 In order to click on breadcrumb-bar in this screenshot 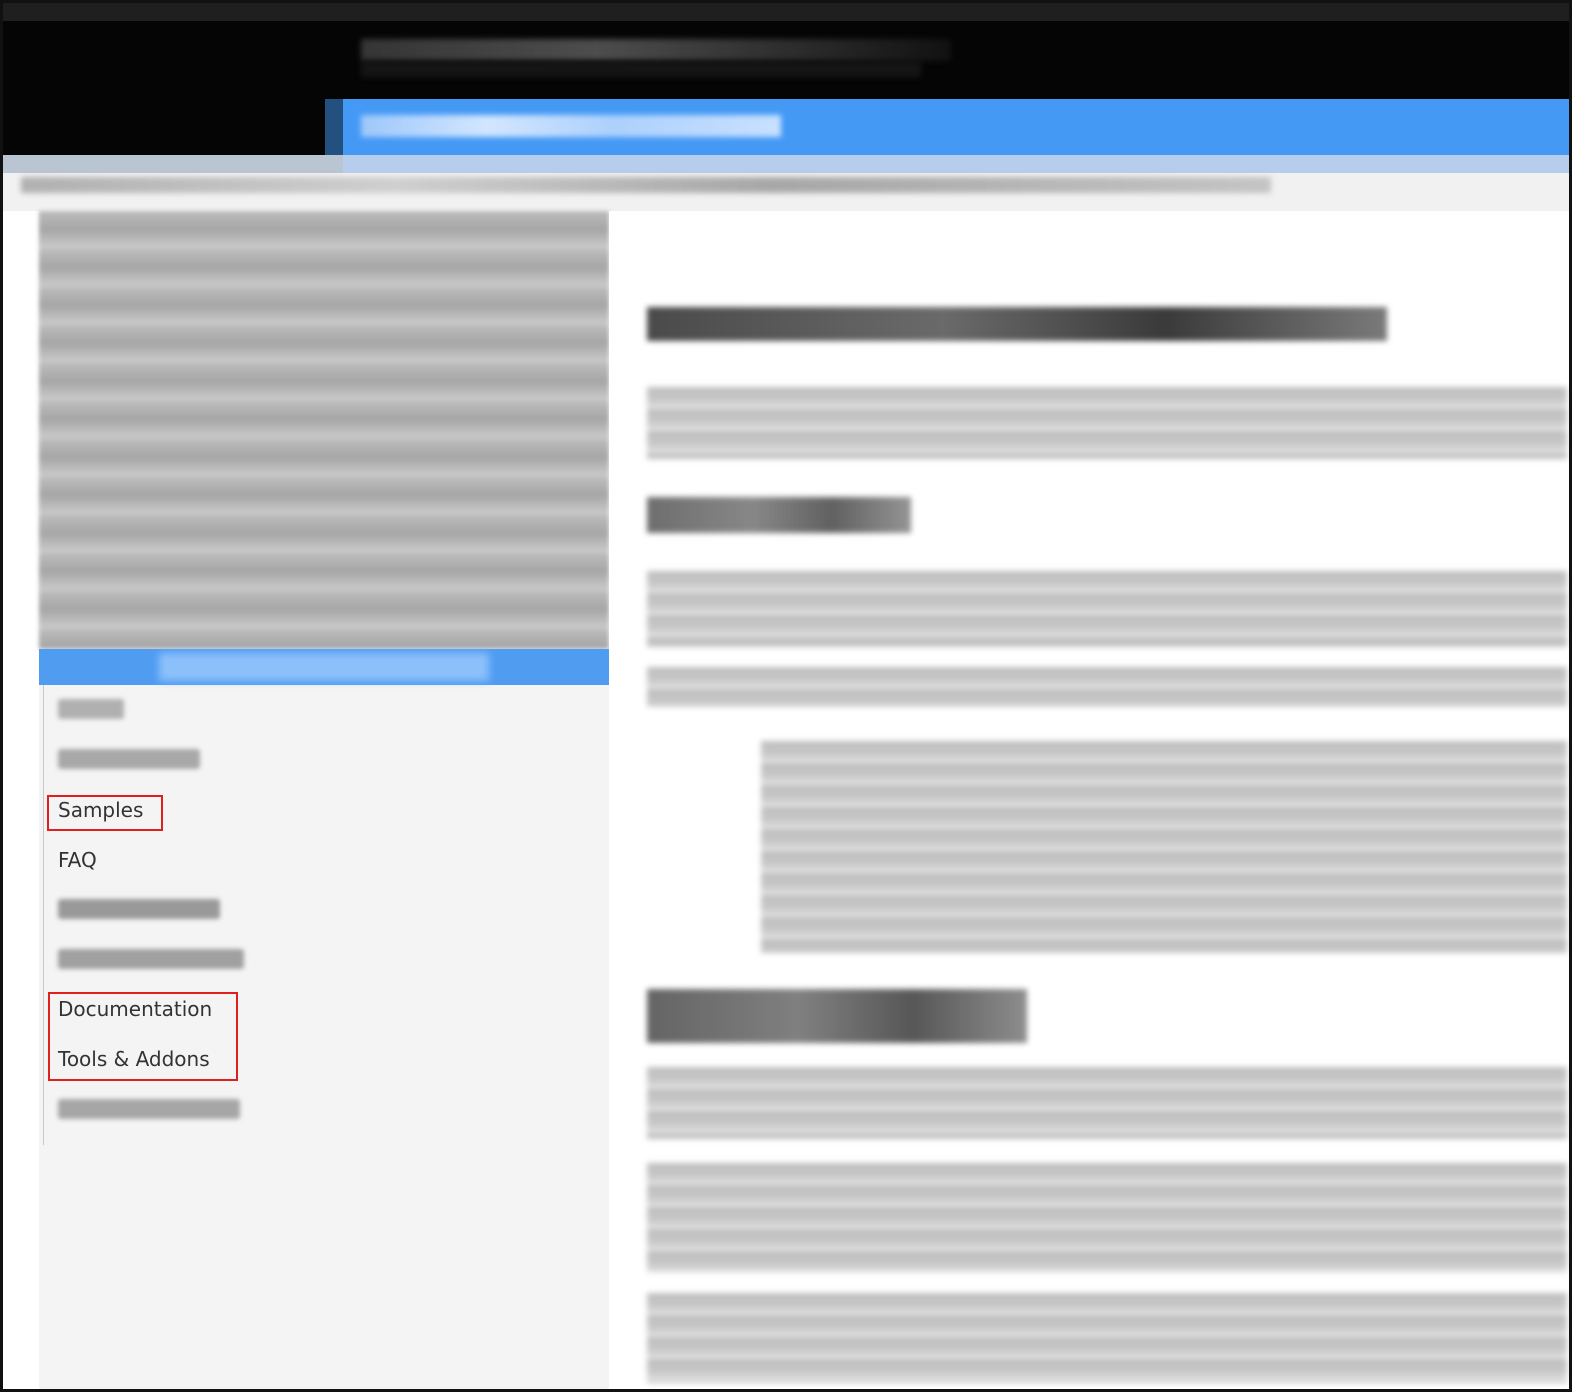, I will do `click(786, 192)`.